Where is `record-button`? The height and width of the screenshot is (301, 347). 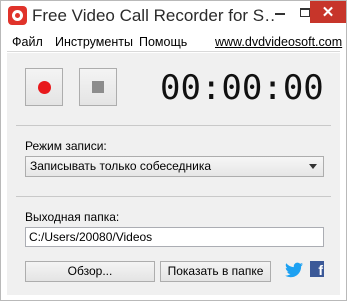 record-button is located at coordinates (44, 87).